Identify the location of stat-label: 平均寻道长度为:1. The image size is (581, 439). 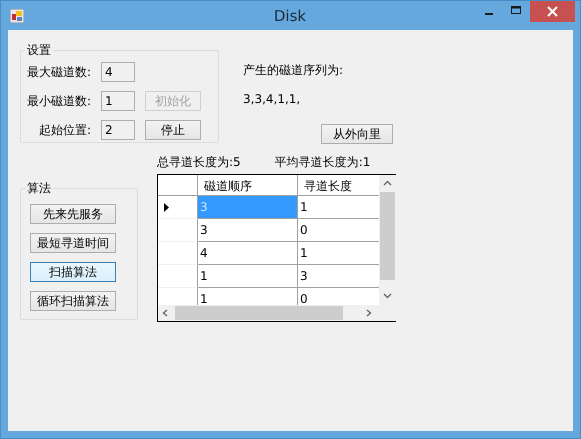
(322, 162).